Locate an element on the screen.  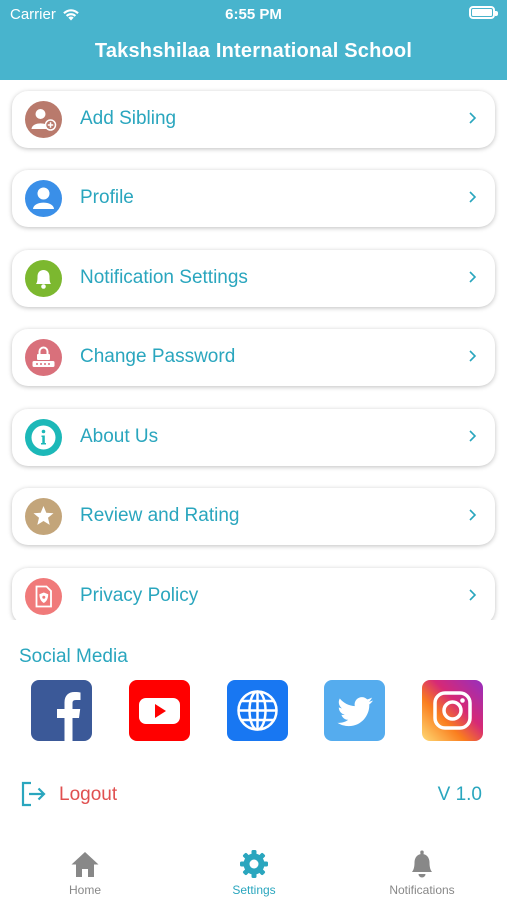
menu-label: Add Sibling is located at coordinates (128, 118).